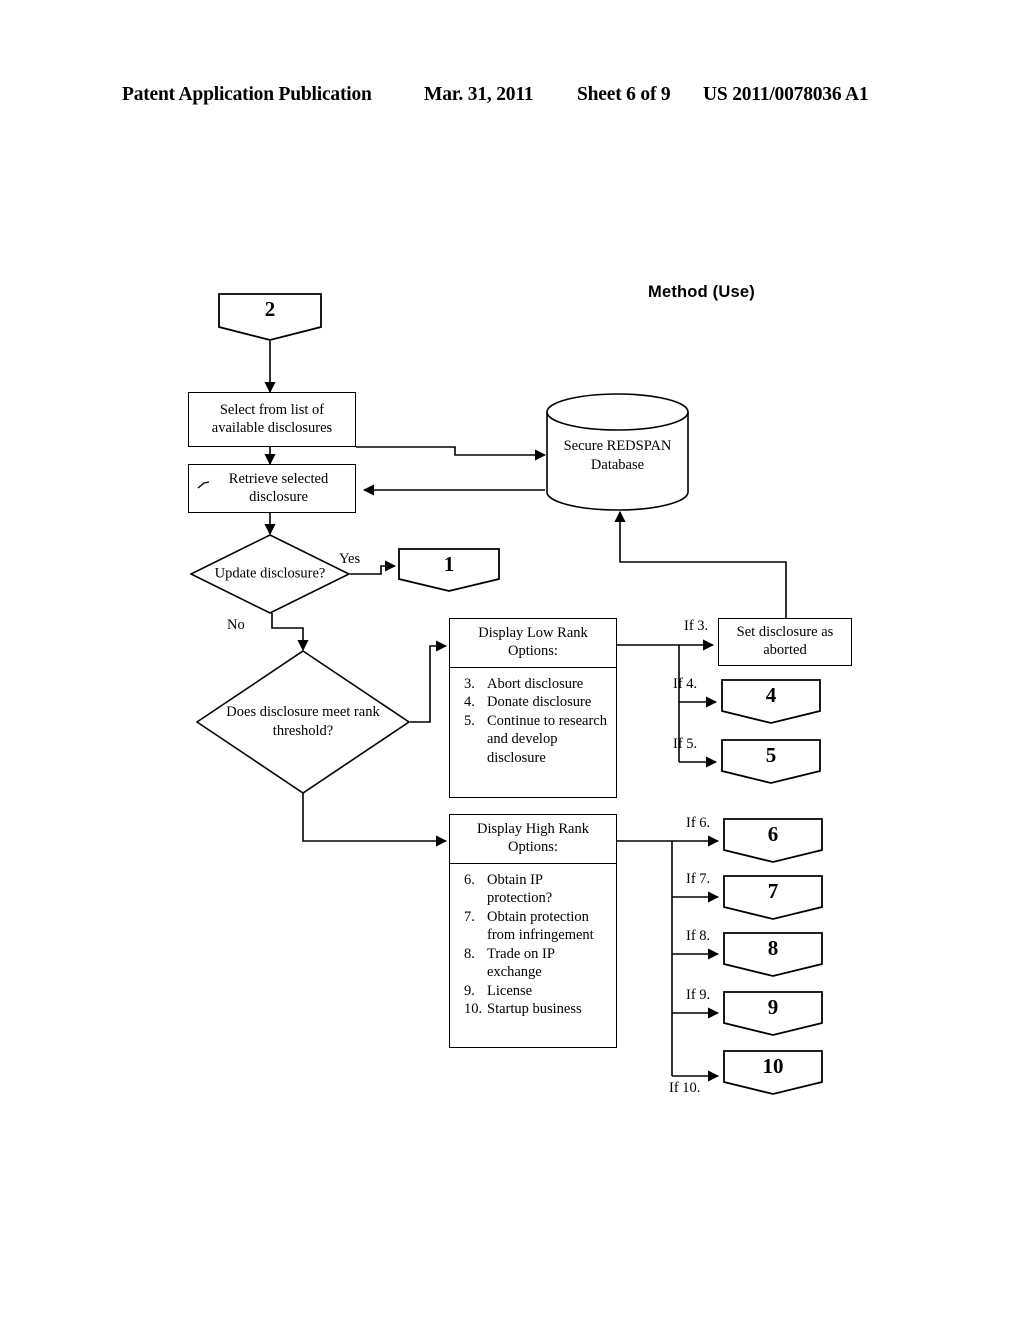 This screenshot has height=1320, width=1024. Describe the element at coordinates (771, 695) in the screenshot. I see `terminal-4-label: 4` at that location.